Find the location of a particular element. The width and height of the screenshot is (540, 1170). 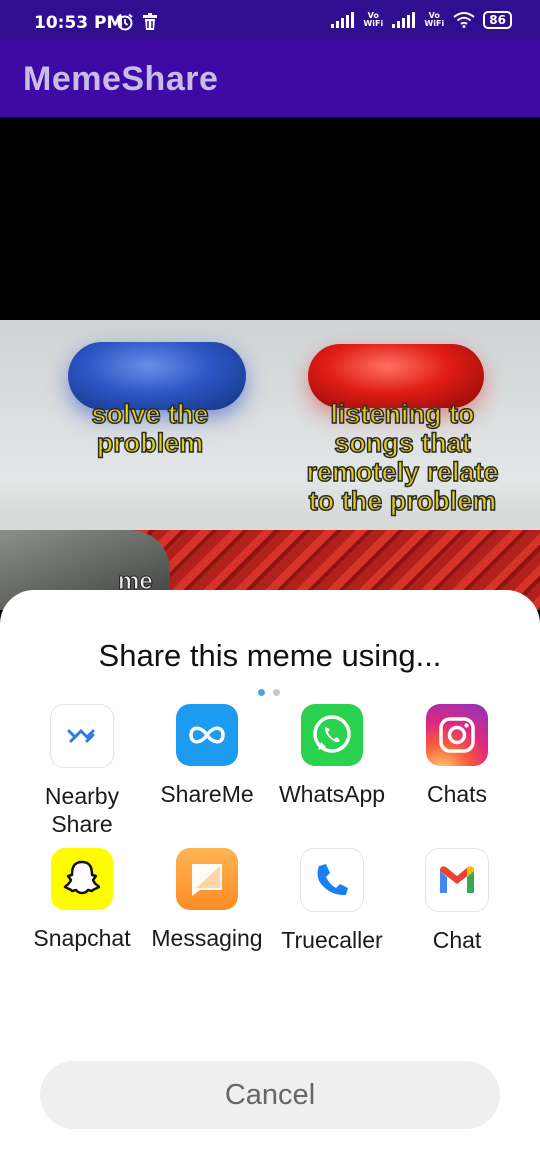

share-target-snapchat: Snapchat is located at coordinates (82, 900).